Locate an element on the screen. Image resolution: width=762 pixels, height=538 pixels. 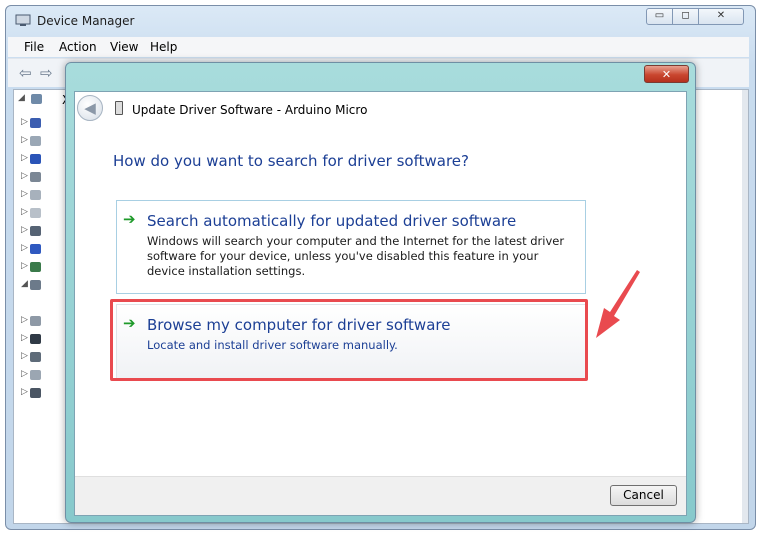
forward-arrow-icon: ⇨ is located at coordinates (46, 73).